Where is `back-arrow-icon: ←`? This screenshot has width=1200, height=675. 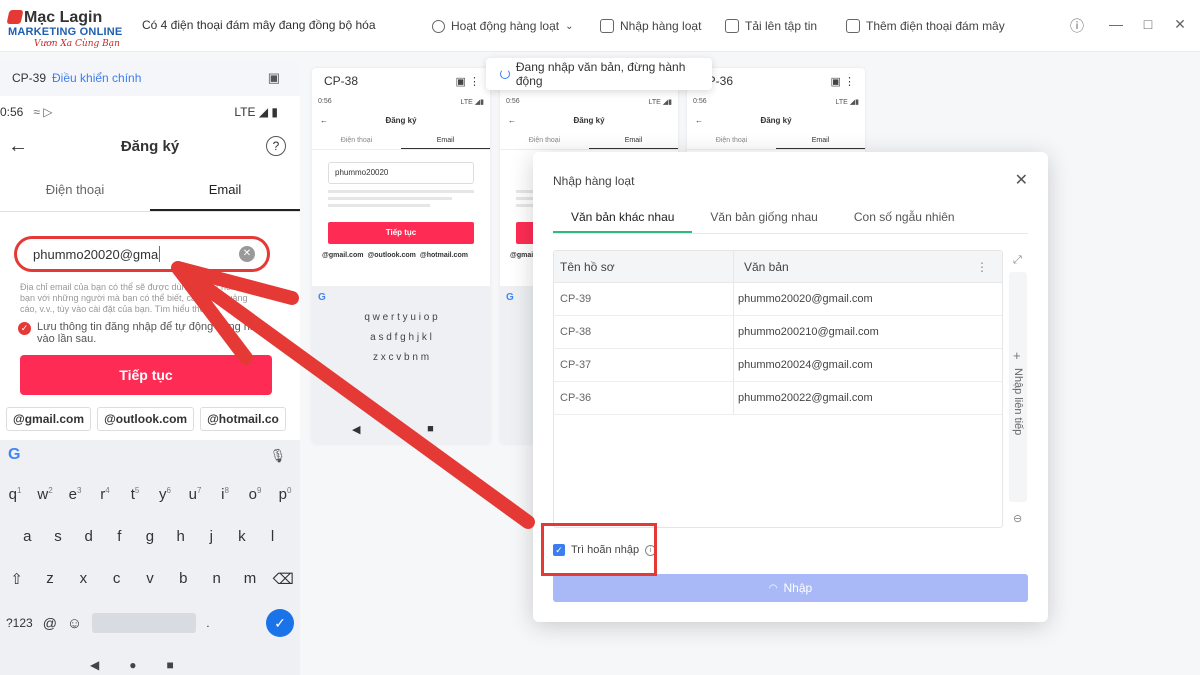
back-arrow-icon: ← is located at coordinates (18, 146).